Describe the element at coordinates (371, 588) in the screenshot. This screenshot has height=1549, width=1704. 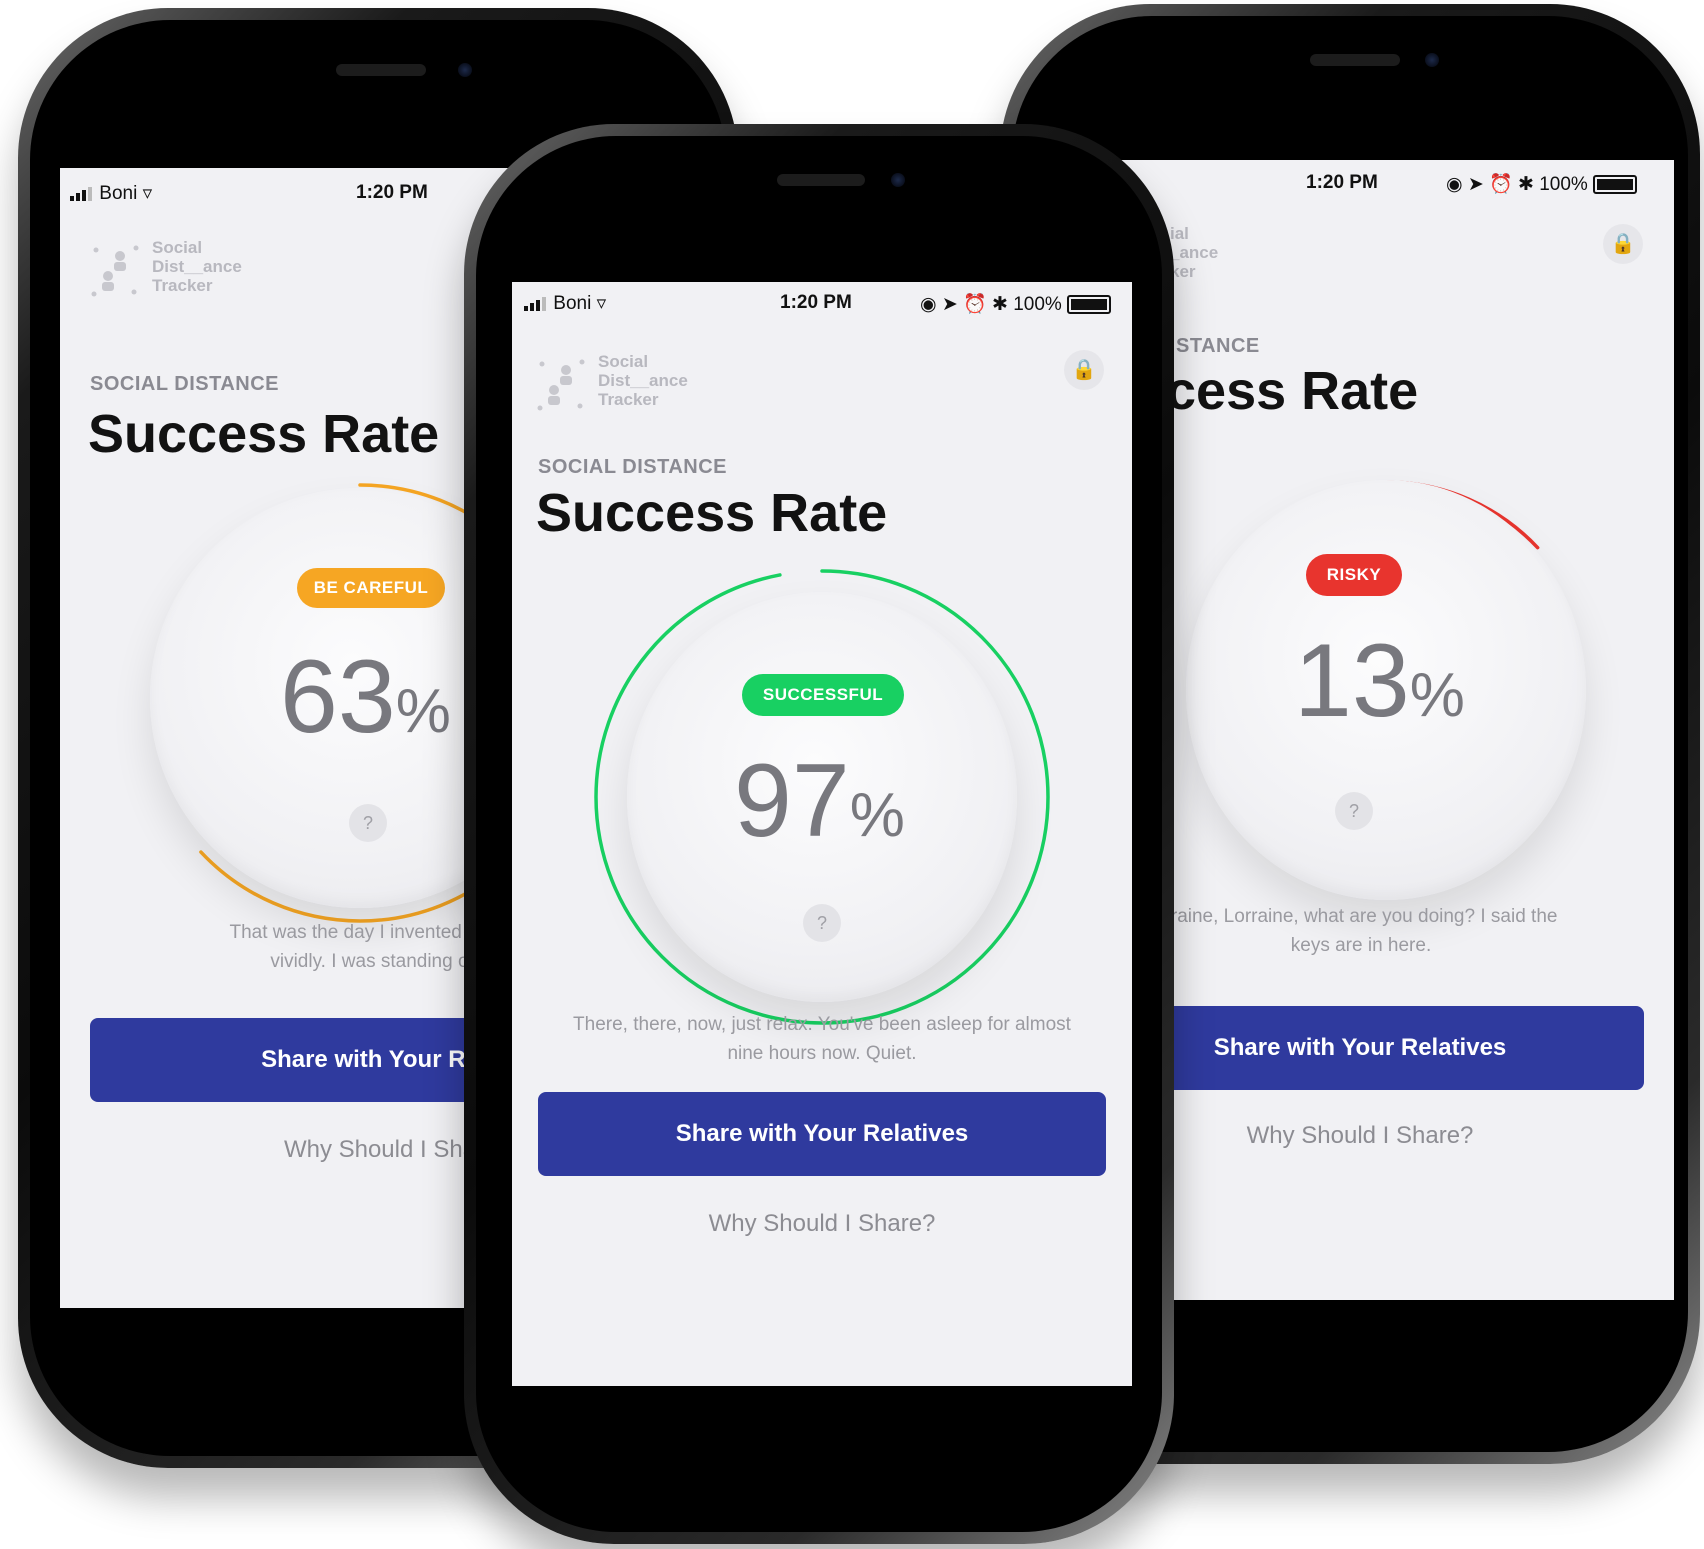
I see `status-badge: BE CAREFUL` at that location.